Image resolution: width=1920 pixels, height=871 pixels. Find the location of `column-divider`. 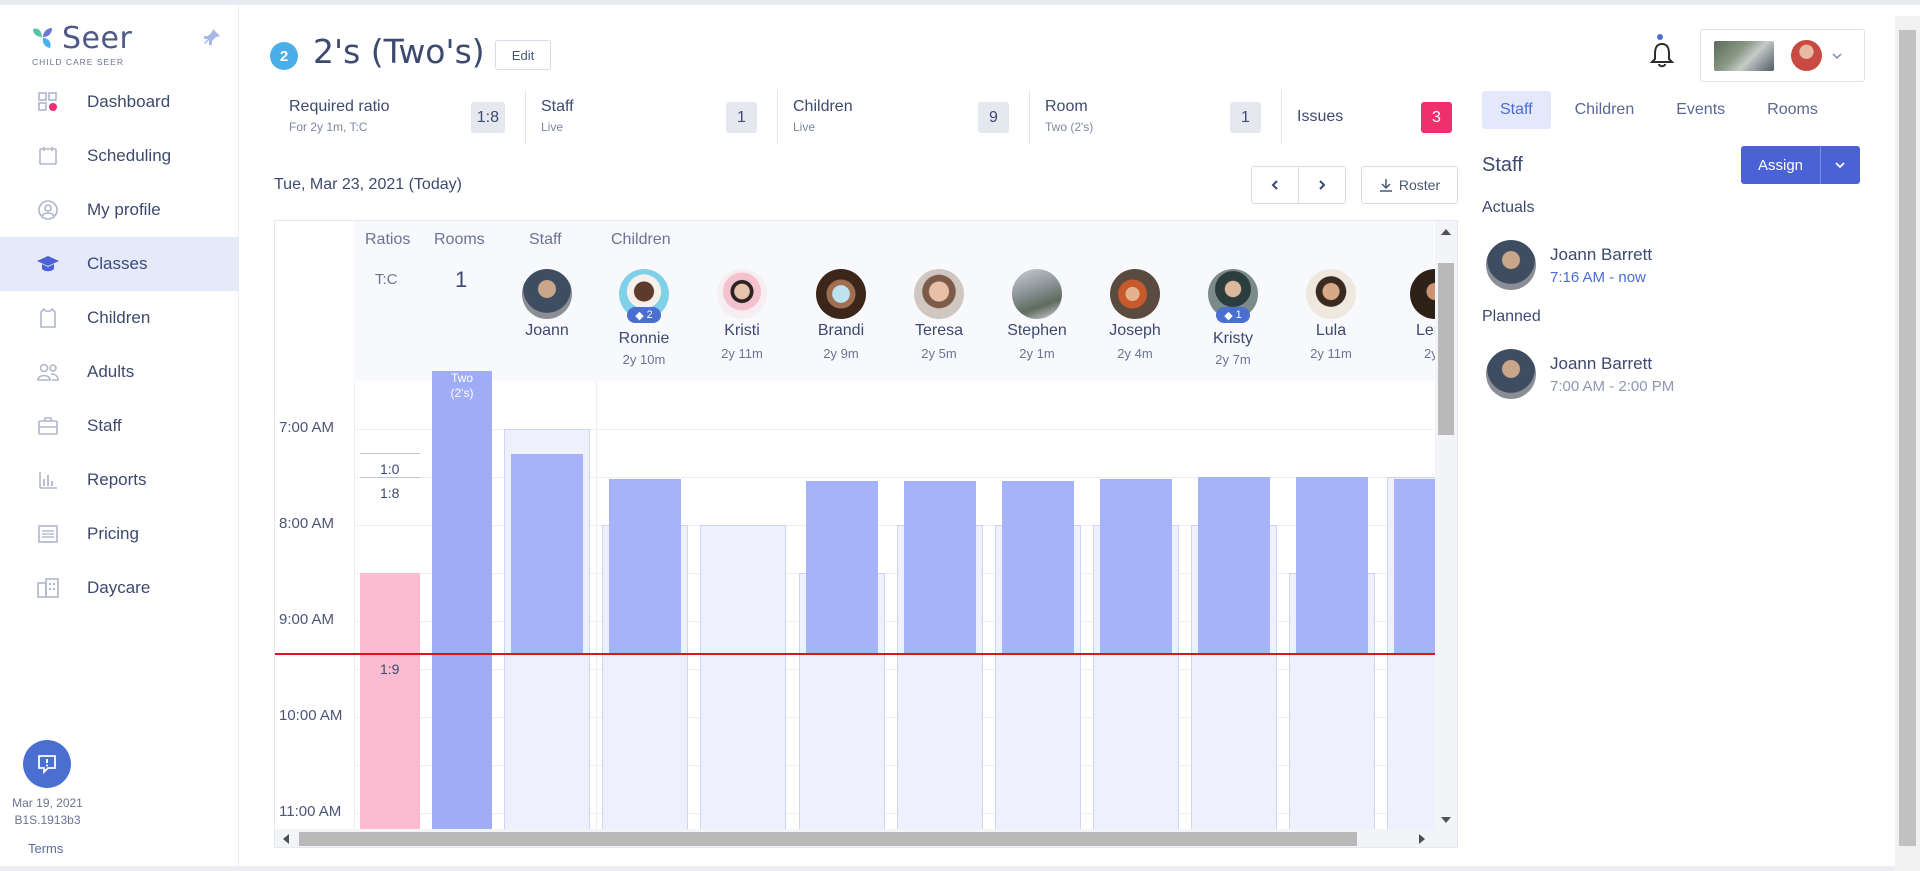

column-divider is located at coordinates (354, 614).